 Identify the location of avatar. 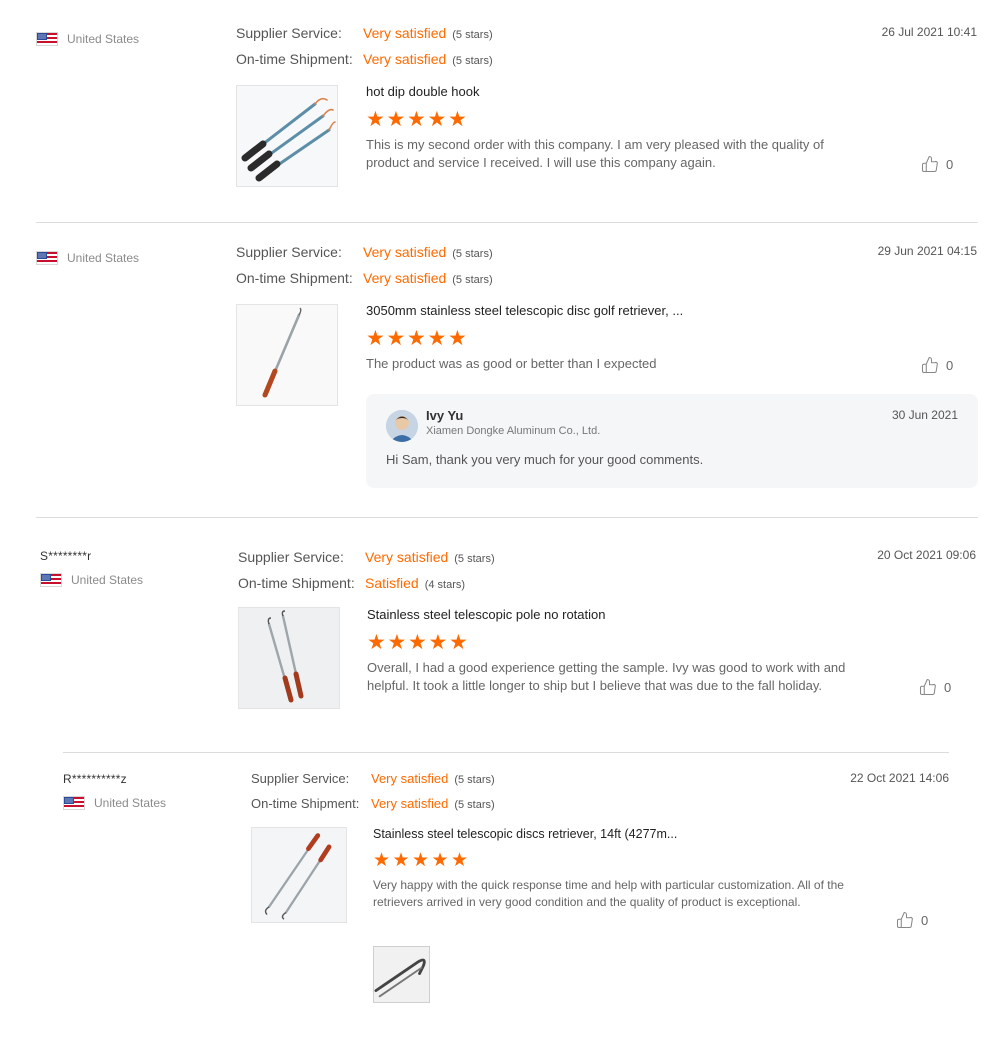
(402, 426).